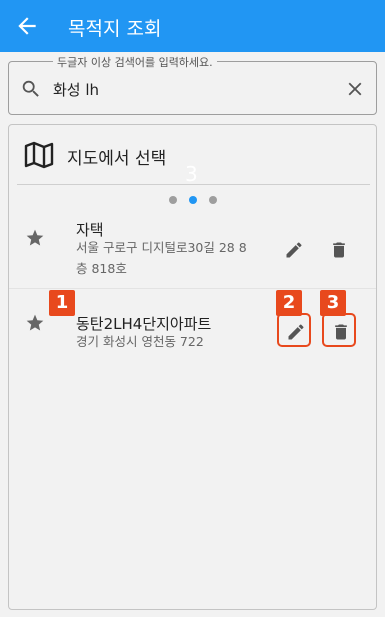  I want to click on clear-button, so click(355, 89).